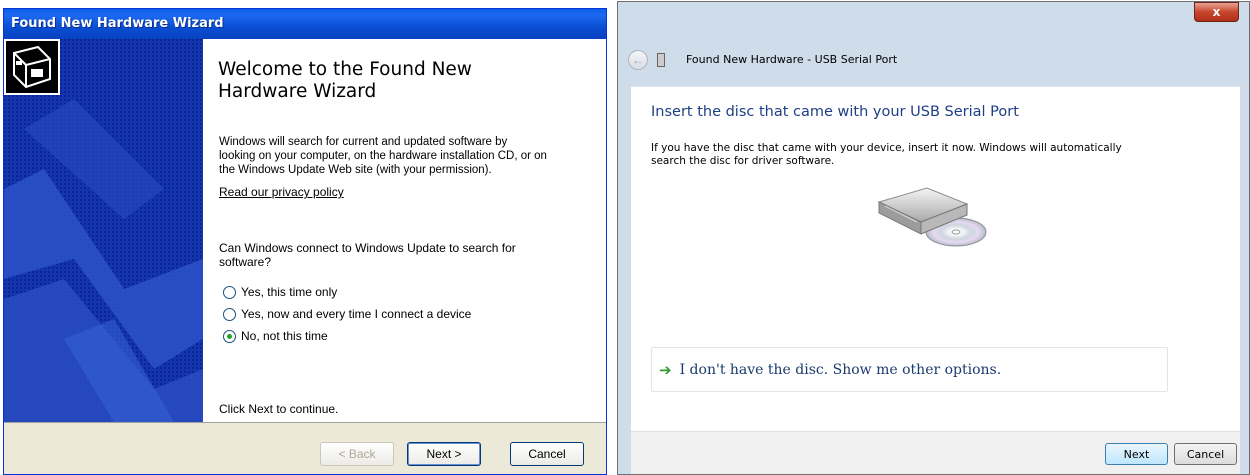  Describe the element at coordinates (444, 454) in the screenshot. I see `xp-next-button: Next >` at that location.